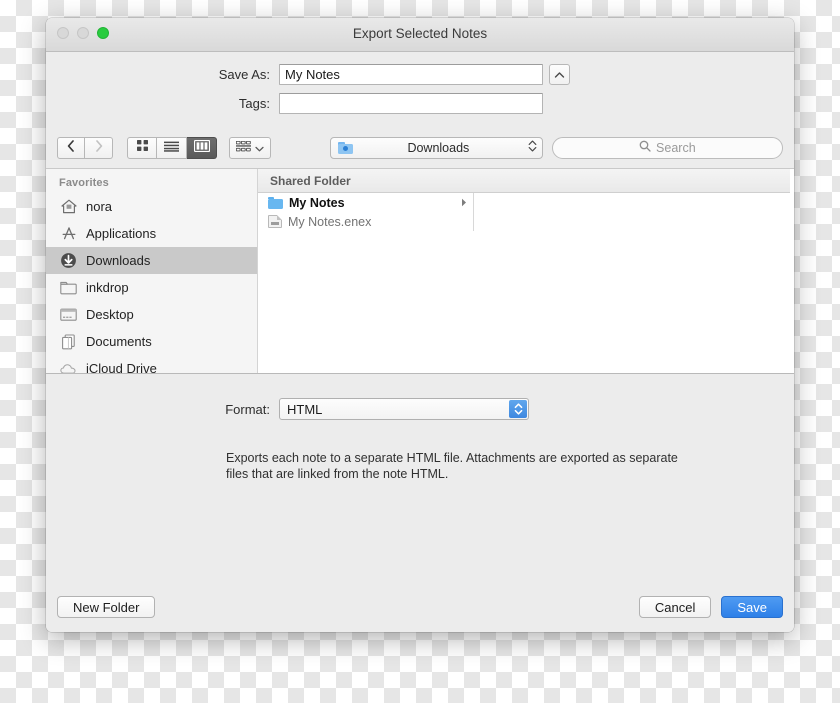 The height and width of the screenshot is (703, 840). What do you see at coordinates (68, 341) in the screenshot?
I see `documents-icon` at bounding box center [68, 341].